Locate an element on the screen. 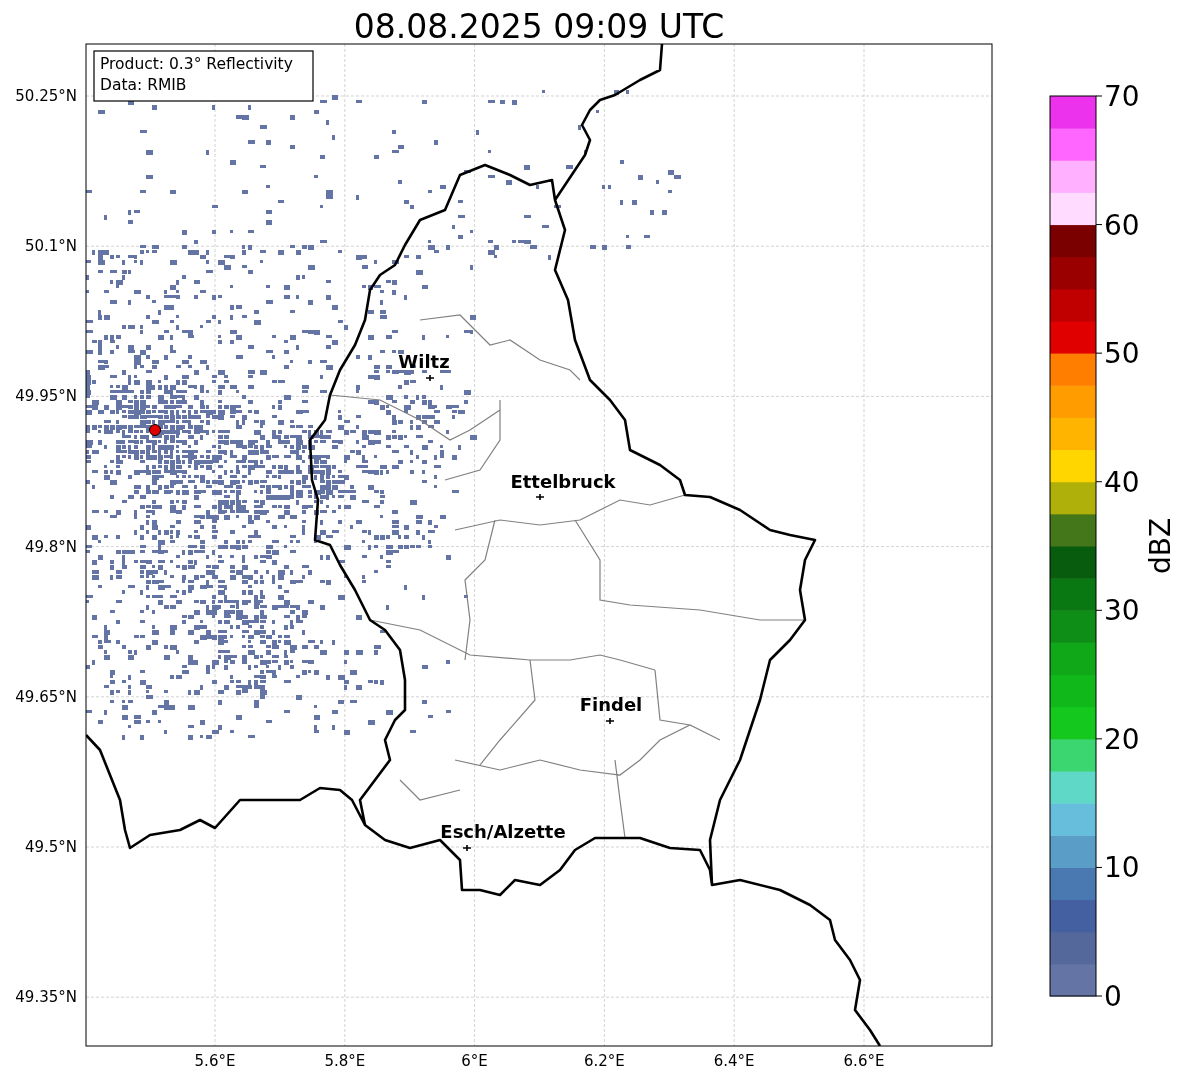 The width and height of the screenshot is (1184, 1081). latitude-tick-label: 50.25°N is located at coordinates (46, 96).